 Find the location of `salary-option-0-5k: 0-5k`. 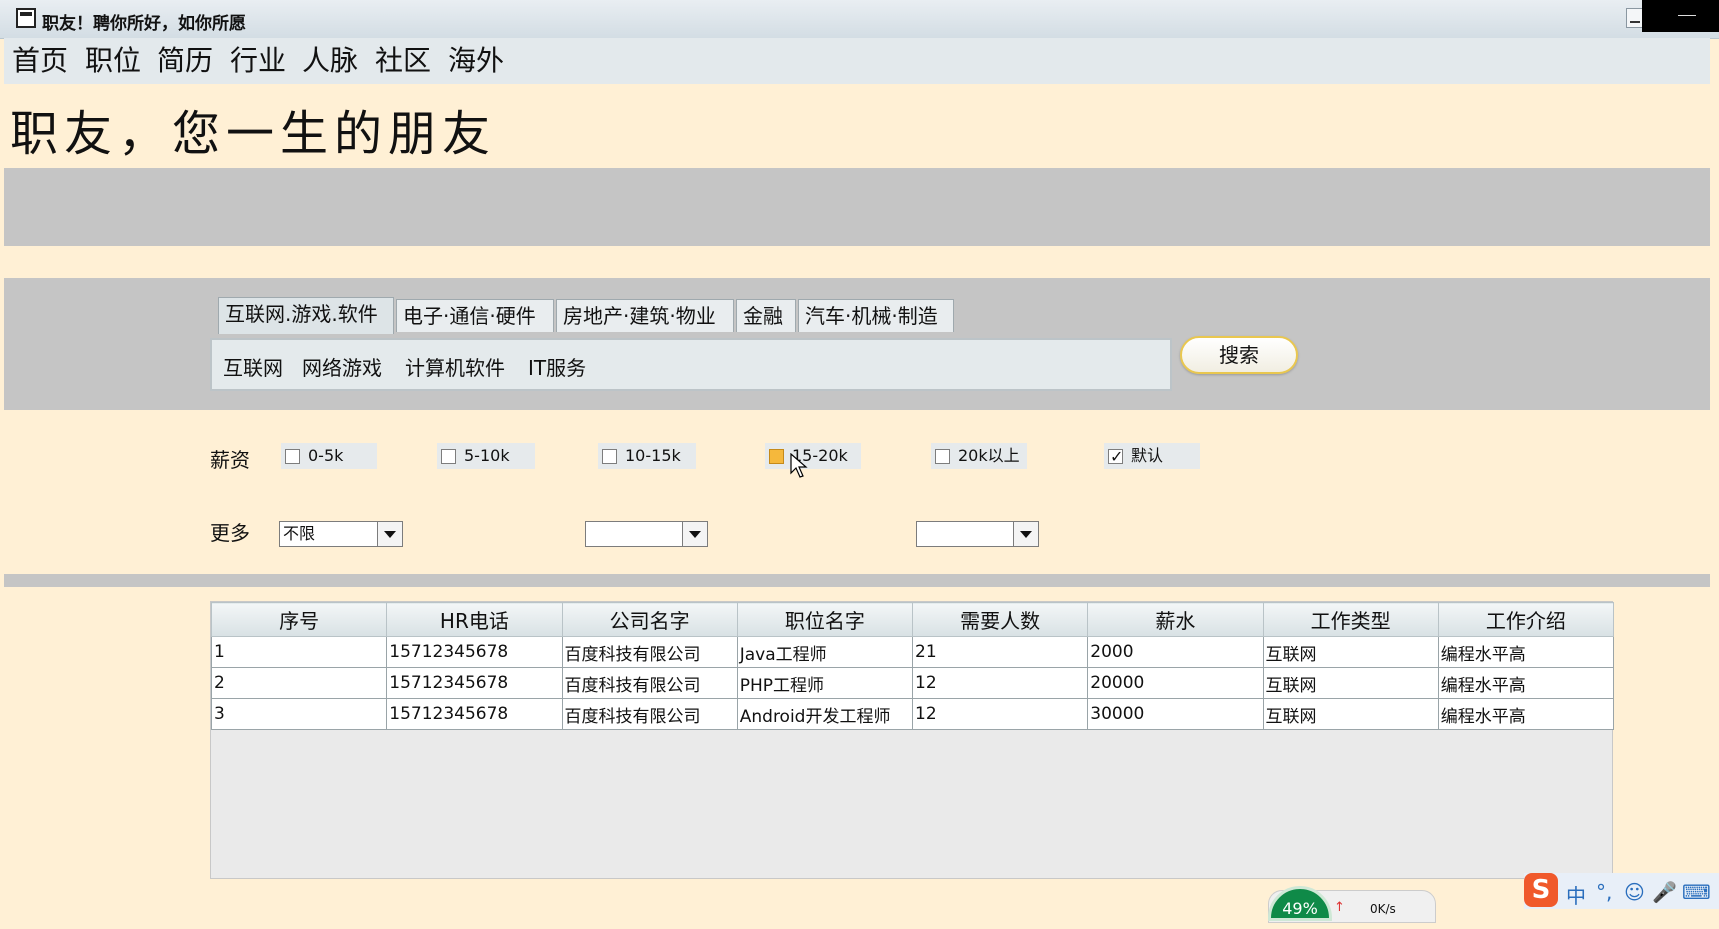

salary-option-0-5k: 0-5k is located at coordinates (329, 456).